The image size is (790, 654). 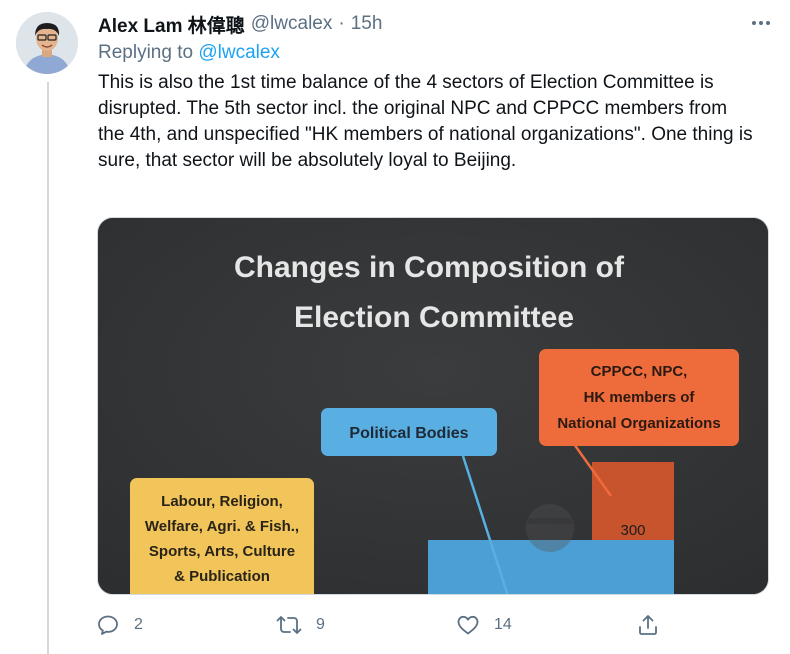 I want to click on author-handle: @lwcalex, so click(x=292, y=24).